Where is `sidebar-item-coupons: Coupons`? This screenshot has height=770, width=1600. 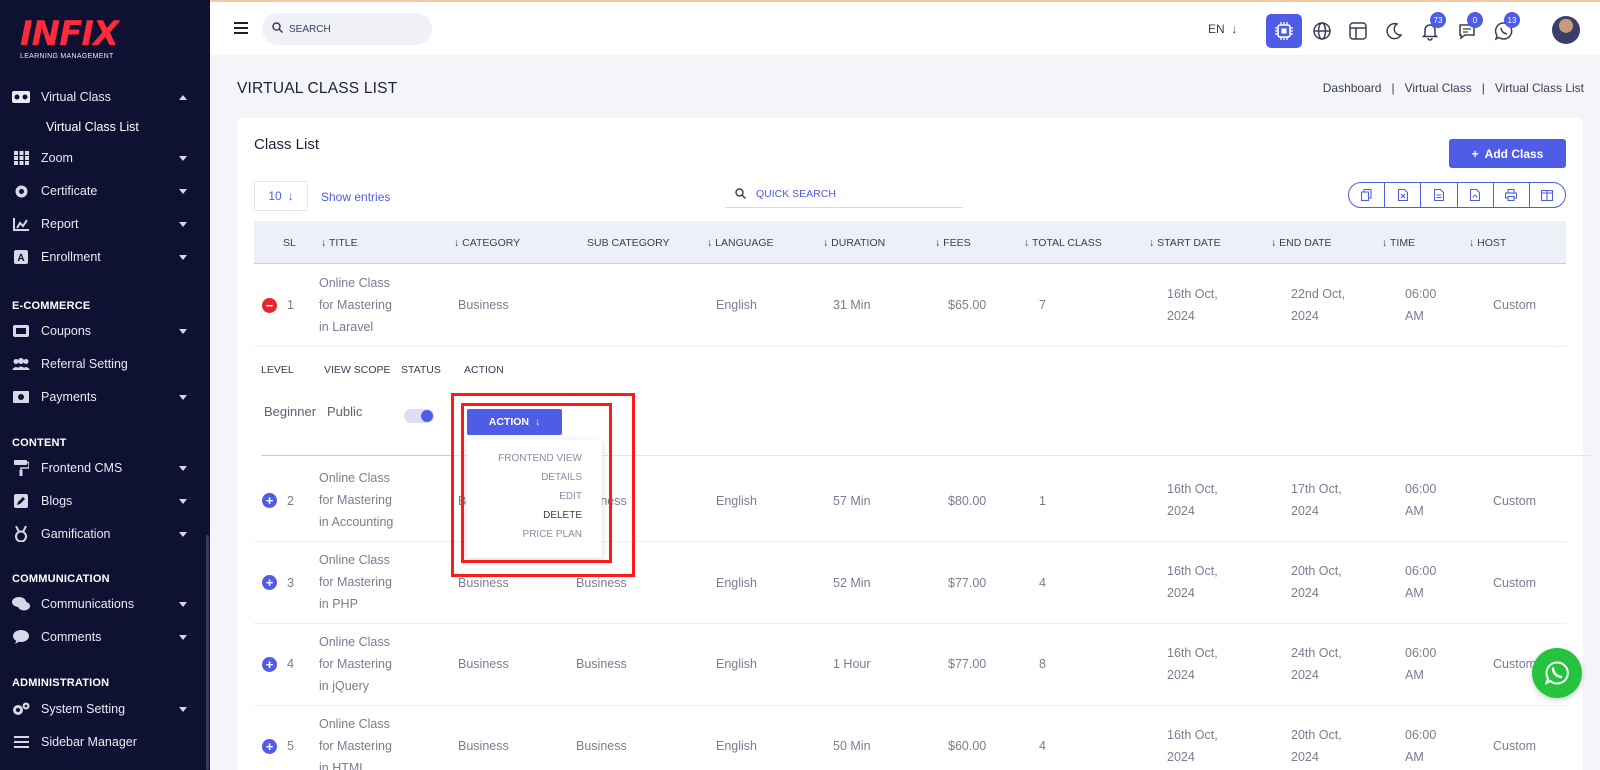 sidebar-item-coupons: Coupons is located at coordinates (102, 331).